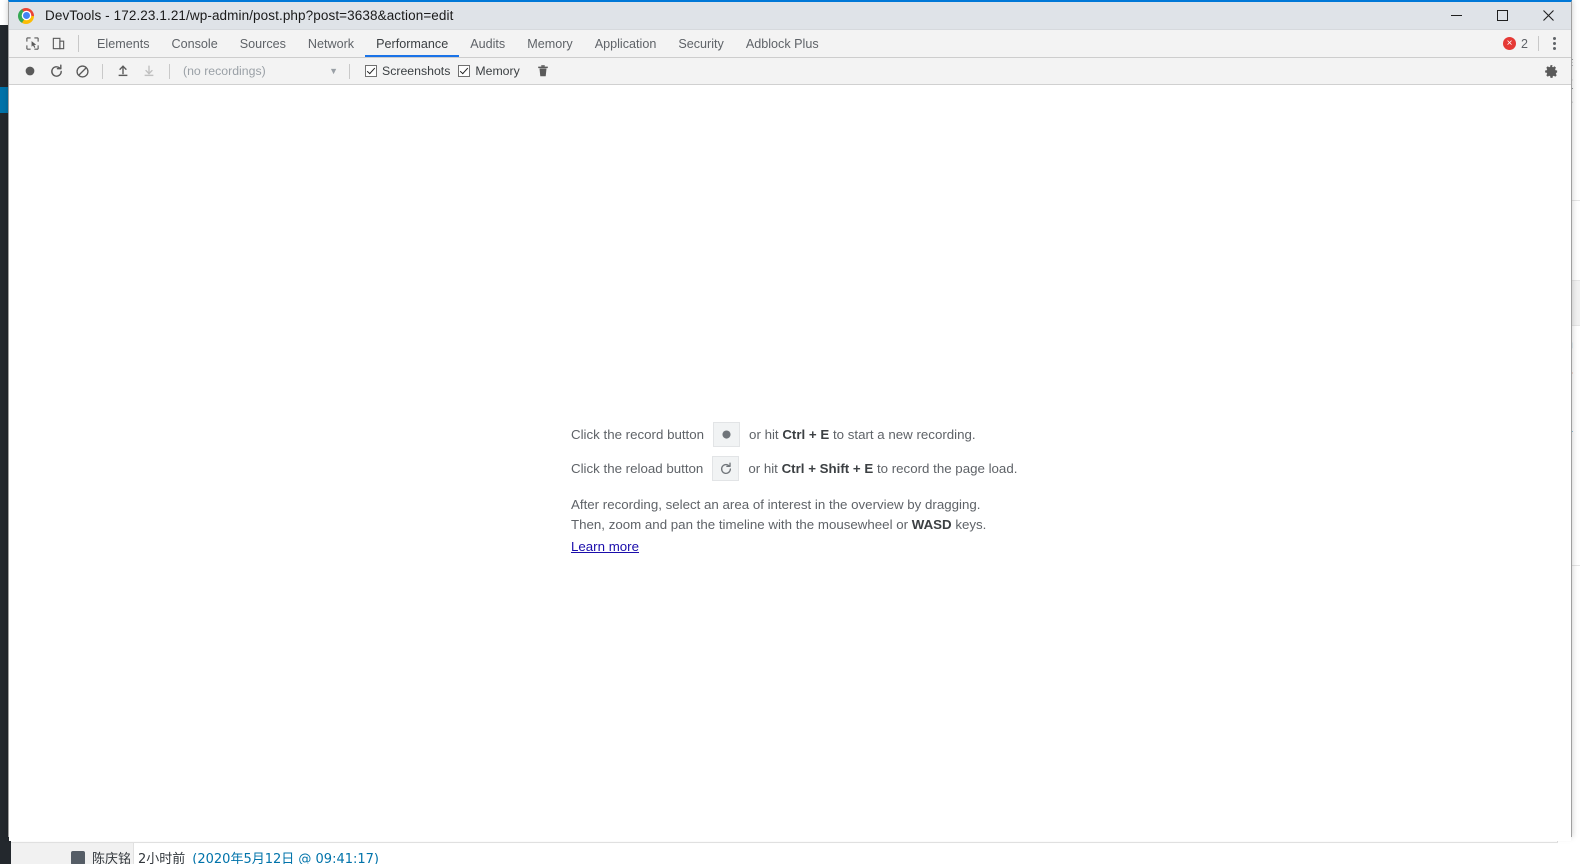 This screenshot has width=1580, height=864. Describe the element at coordinates (904, 434) in the screenshot. I see `record-instruction-suffix: to start a new recording.` at that location.